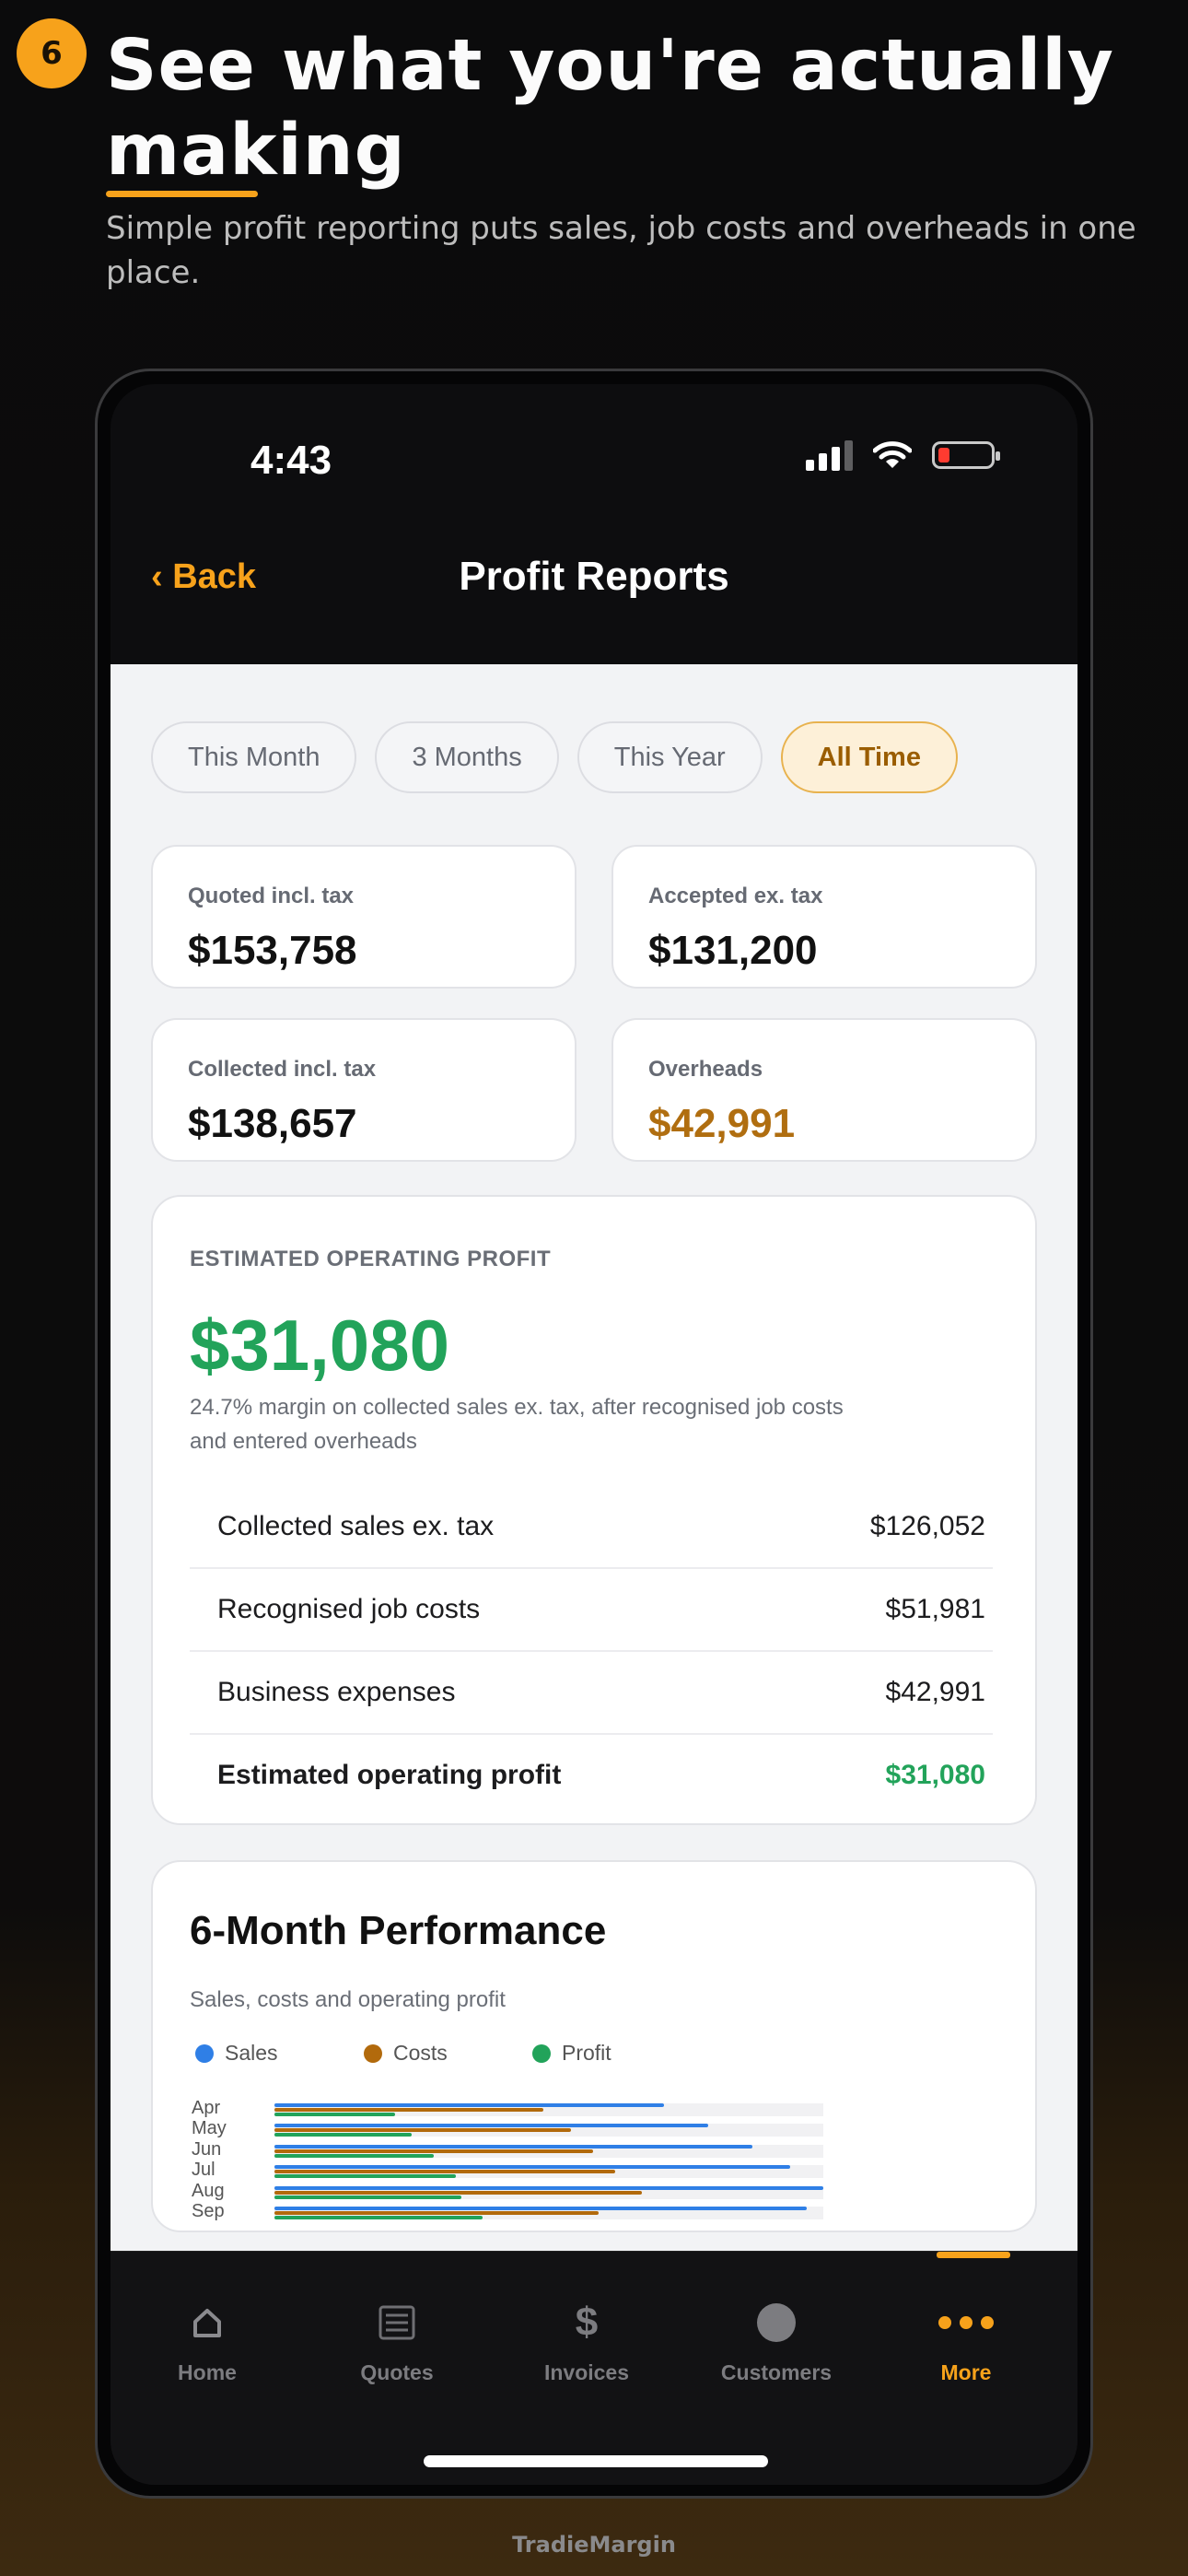  What do you see at coordinates (591, 1527) in the screenshot?
I see `table-row: Collected sales ex. tax $126,052` at bounding box center [591, 1527].